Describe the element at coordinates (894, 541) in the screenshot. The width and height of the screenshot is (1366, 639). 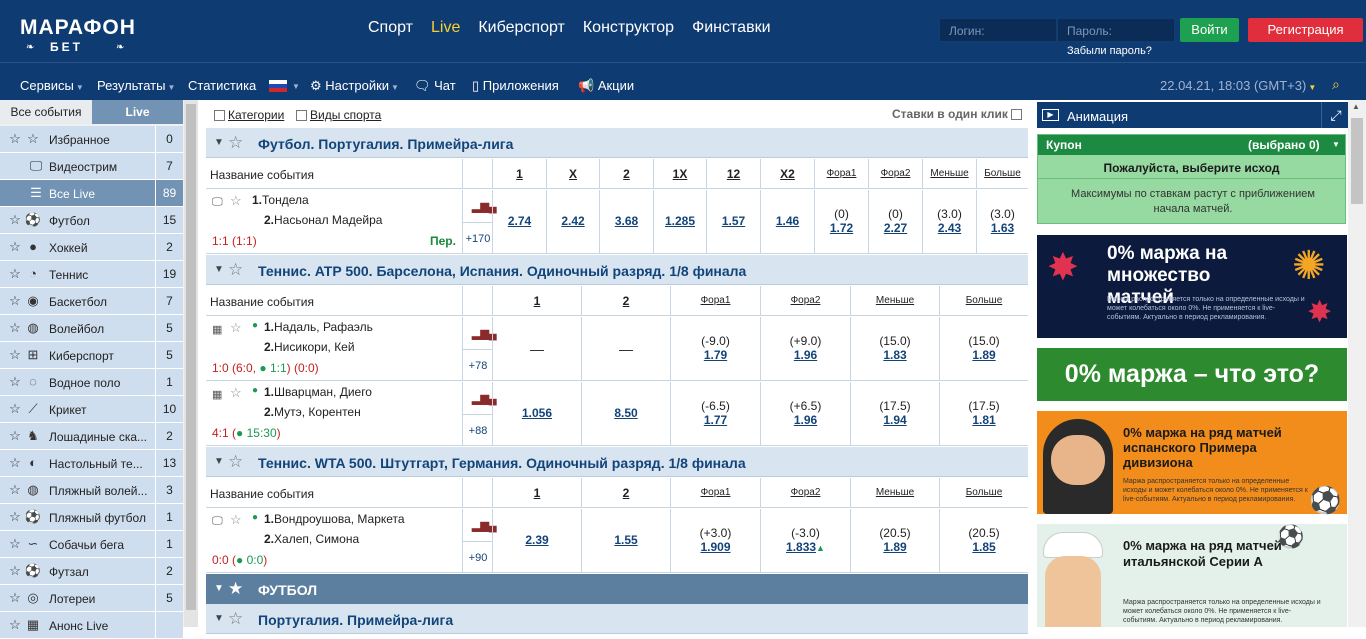
I see `odds-cell: (20.5) 1.89` at that location.